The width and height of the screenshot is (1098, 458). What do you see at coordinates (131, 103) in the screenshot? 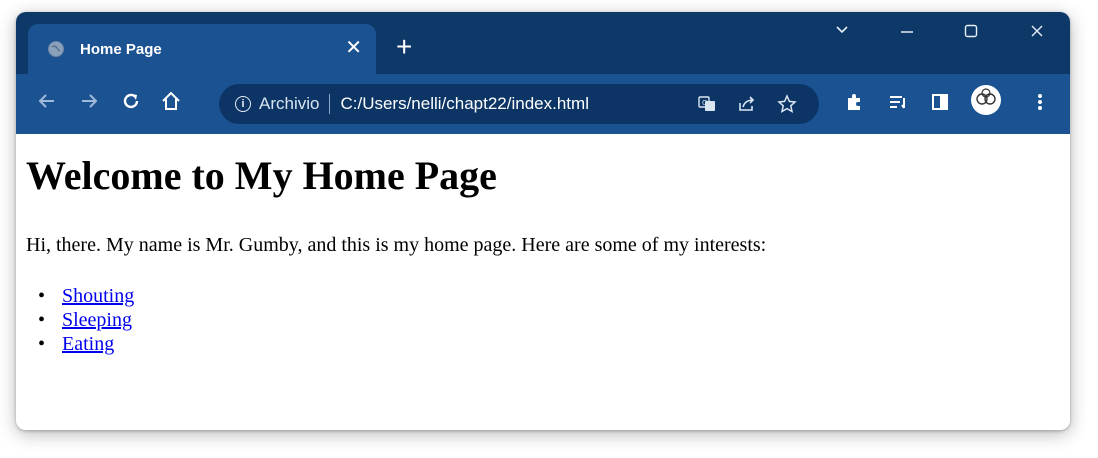
I see `reload-icon` at bounding box center [131, 103].